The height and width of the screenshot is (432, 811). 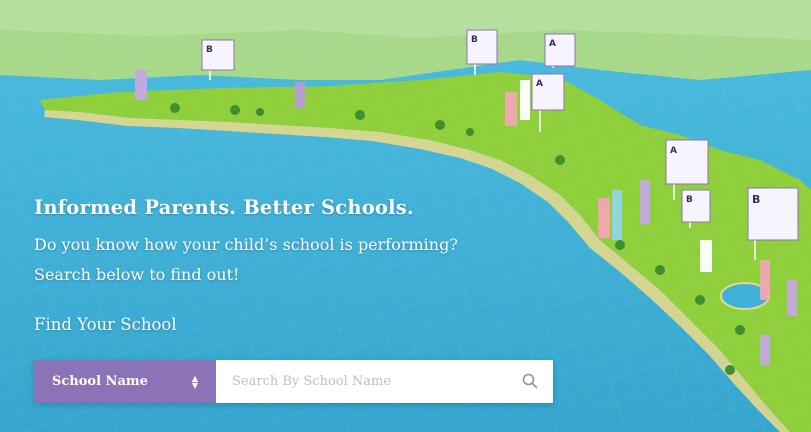 I want to click on search-field, so click(x=384, y=381).